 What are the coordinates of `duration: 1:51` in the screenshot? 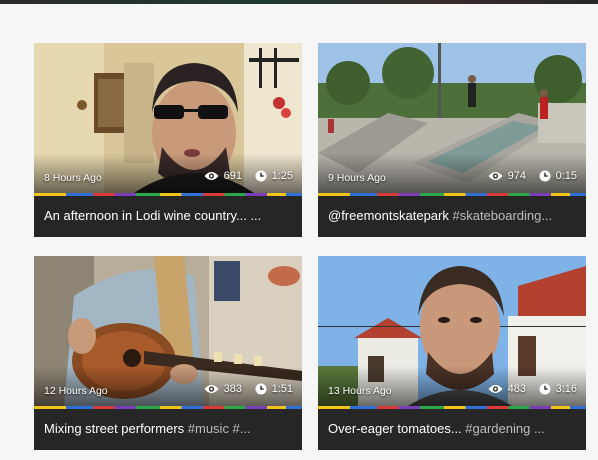 It's located at (274, 389).